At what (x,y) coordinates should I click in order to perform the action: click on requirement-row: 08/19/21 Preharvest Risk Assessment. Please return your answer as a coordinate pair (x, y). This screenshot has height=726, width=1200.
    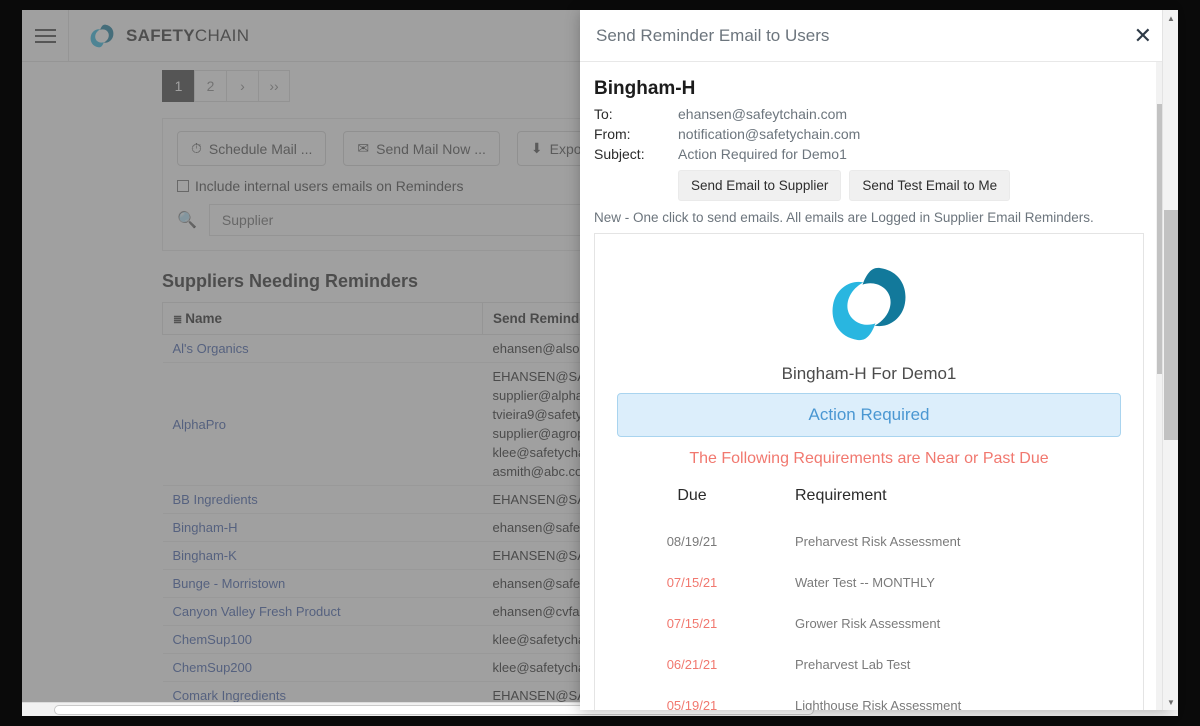
    Looking at the image, I should click on (869, 541).